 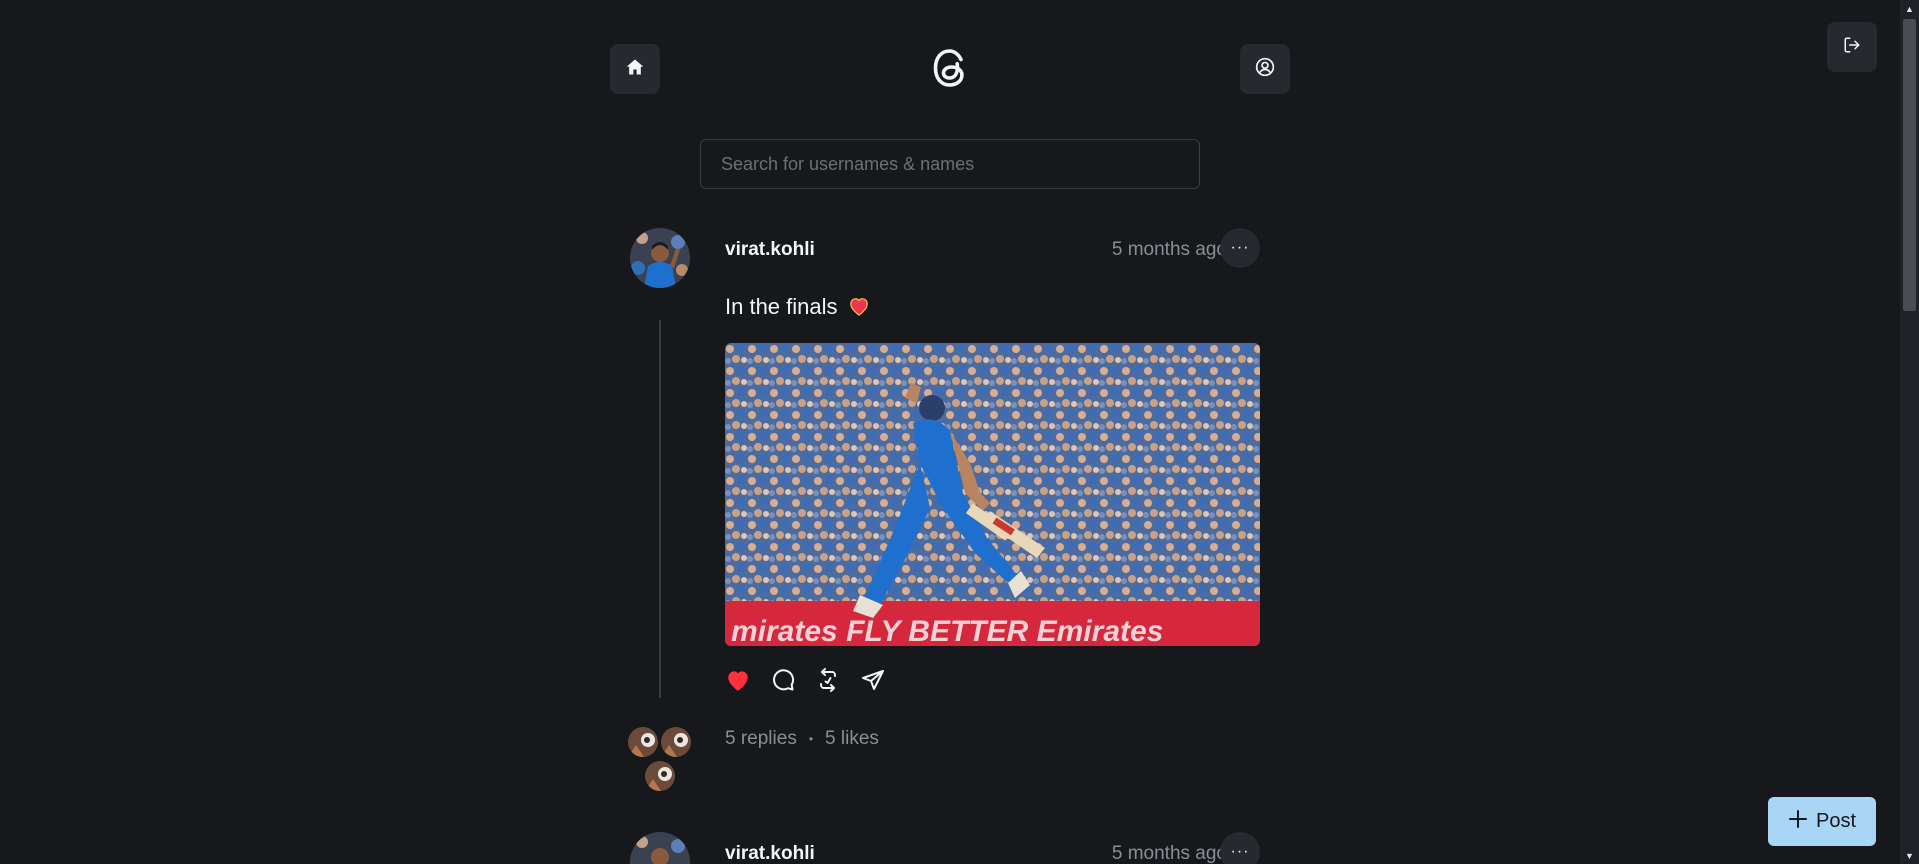 I want to click on post-actions, so click(x=805, y=680).